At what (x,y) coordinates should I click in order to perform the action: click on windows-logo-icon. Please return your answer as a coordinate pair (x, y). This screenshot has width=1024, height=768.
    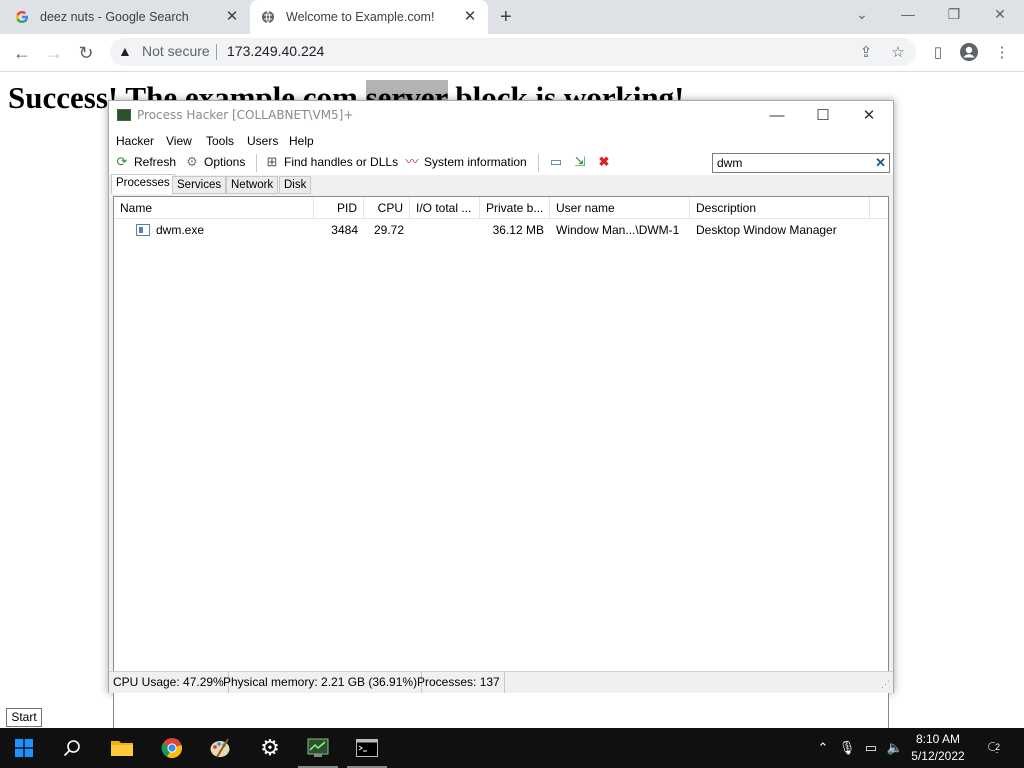
    Looking at the image, I should click on (24, 748).